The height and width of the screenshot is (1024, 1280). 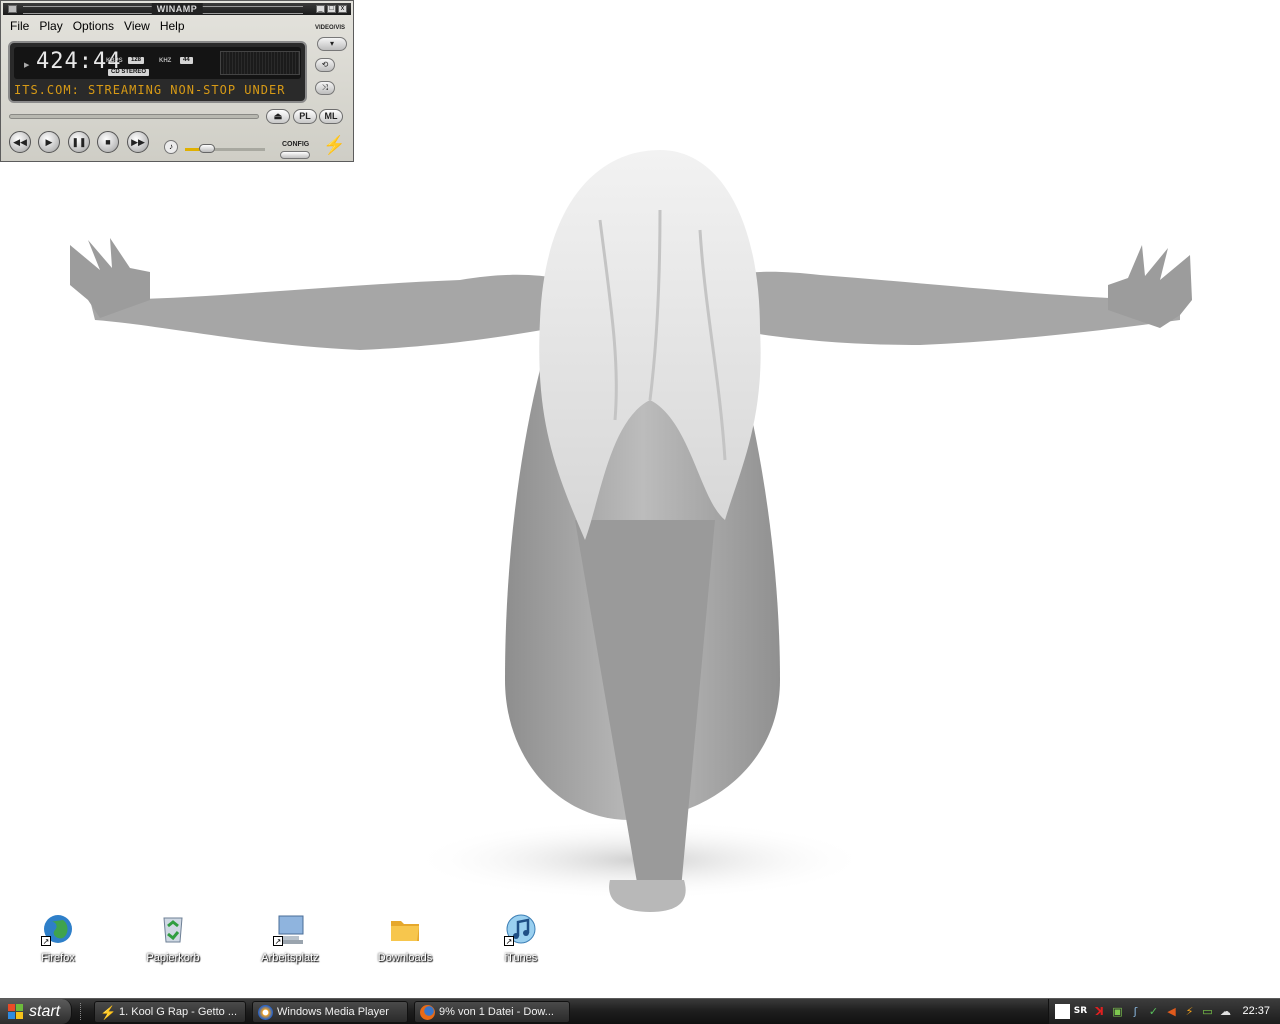 What do you see at coordinates (225, 149) in the screenshot?
I see `volume-slider` at bounding box center [225, 149].